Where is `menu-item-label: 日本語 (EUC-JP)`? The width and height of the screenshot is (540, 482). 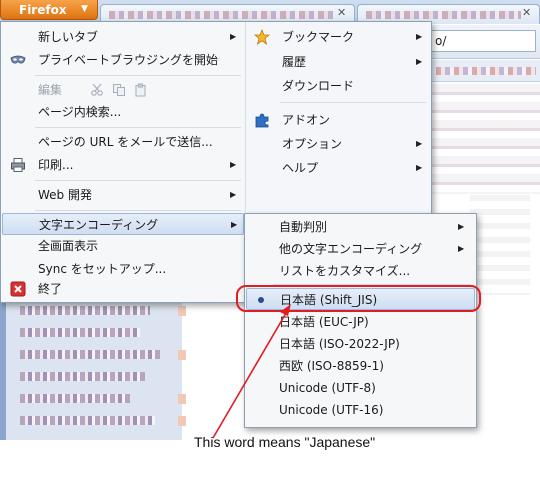
menu-item-label: 日本語 (EUC-JP) is located at coordinates (324, 322).